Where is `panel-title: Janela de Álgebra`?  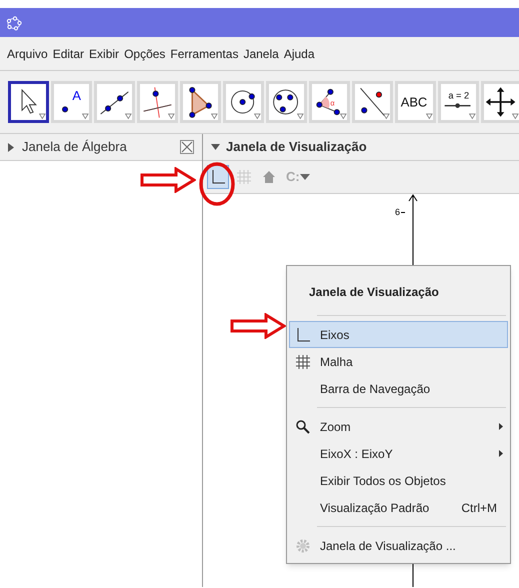
panel-title: Janela de Álgebra is located at coordinates (74, 147).